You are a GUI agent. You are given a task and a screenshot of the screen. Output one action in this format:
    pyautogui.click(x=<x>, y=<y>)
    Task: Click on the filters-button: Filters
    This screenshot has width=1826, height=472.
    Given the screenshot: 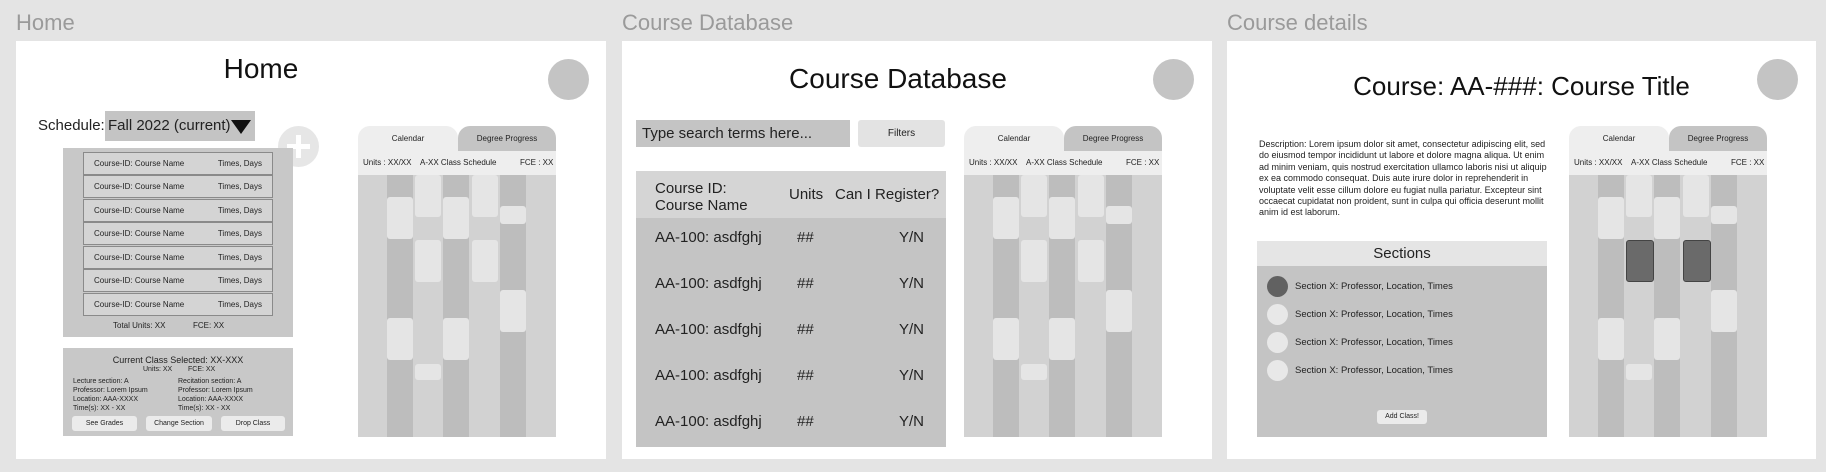 What is the action you would take?
    pyautogui.click(x=901, y=133)
    